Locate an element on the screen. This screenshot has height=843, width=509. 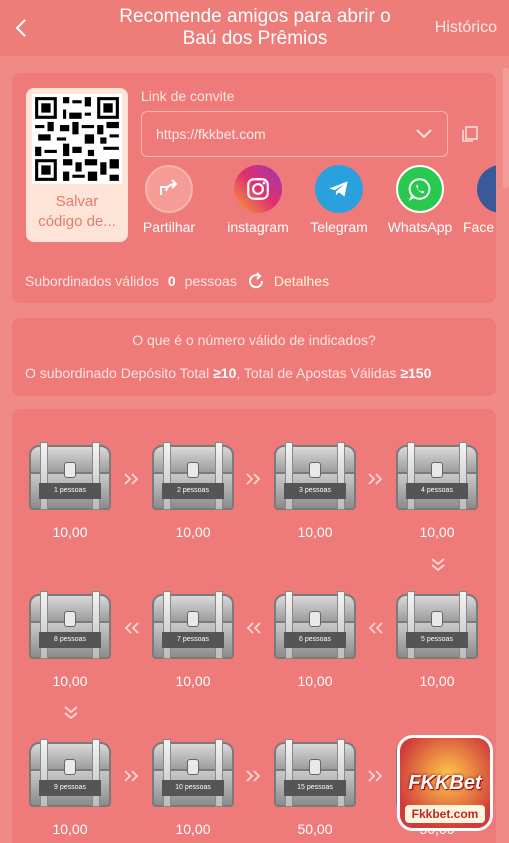
share-button-partilhar: Partilhar is located at coordinates (175, 200).